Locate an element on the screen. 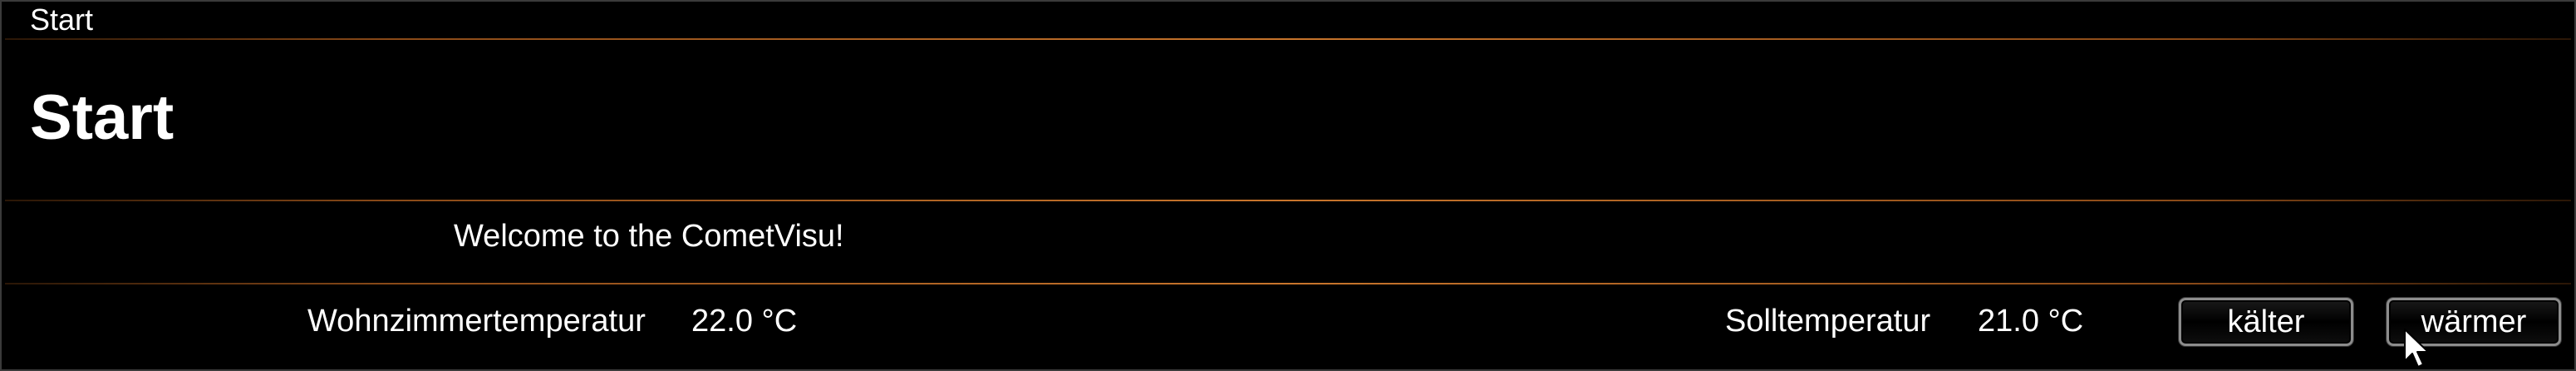 The width and height of the screenshot is (2576, 371). living-room-temperature-label: Wohnzimmertemperatur is located at coordinates (476, 321).